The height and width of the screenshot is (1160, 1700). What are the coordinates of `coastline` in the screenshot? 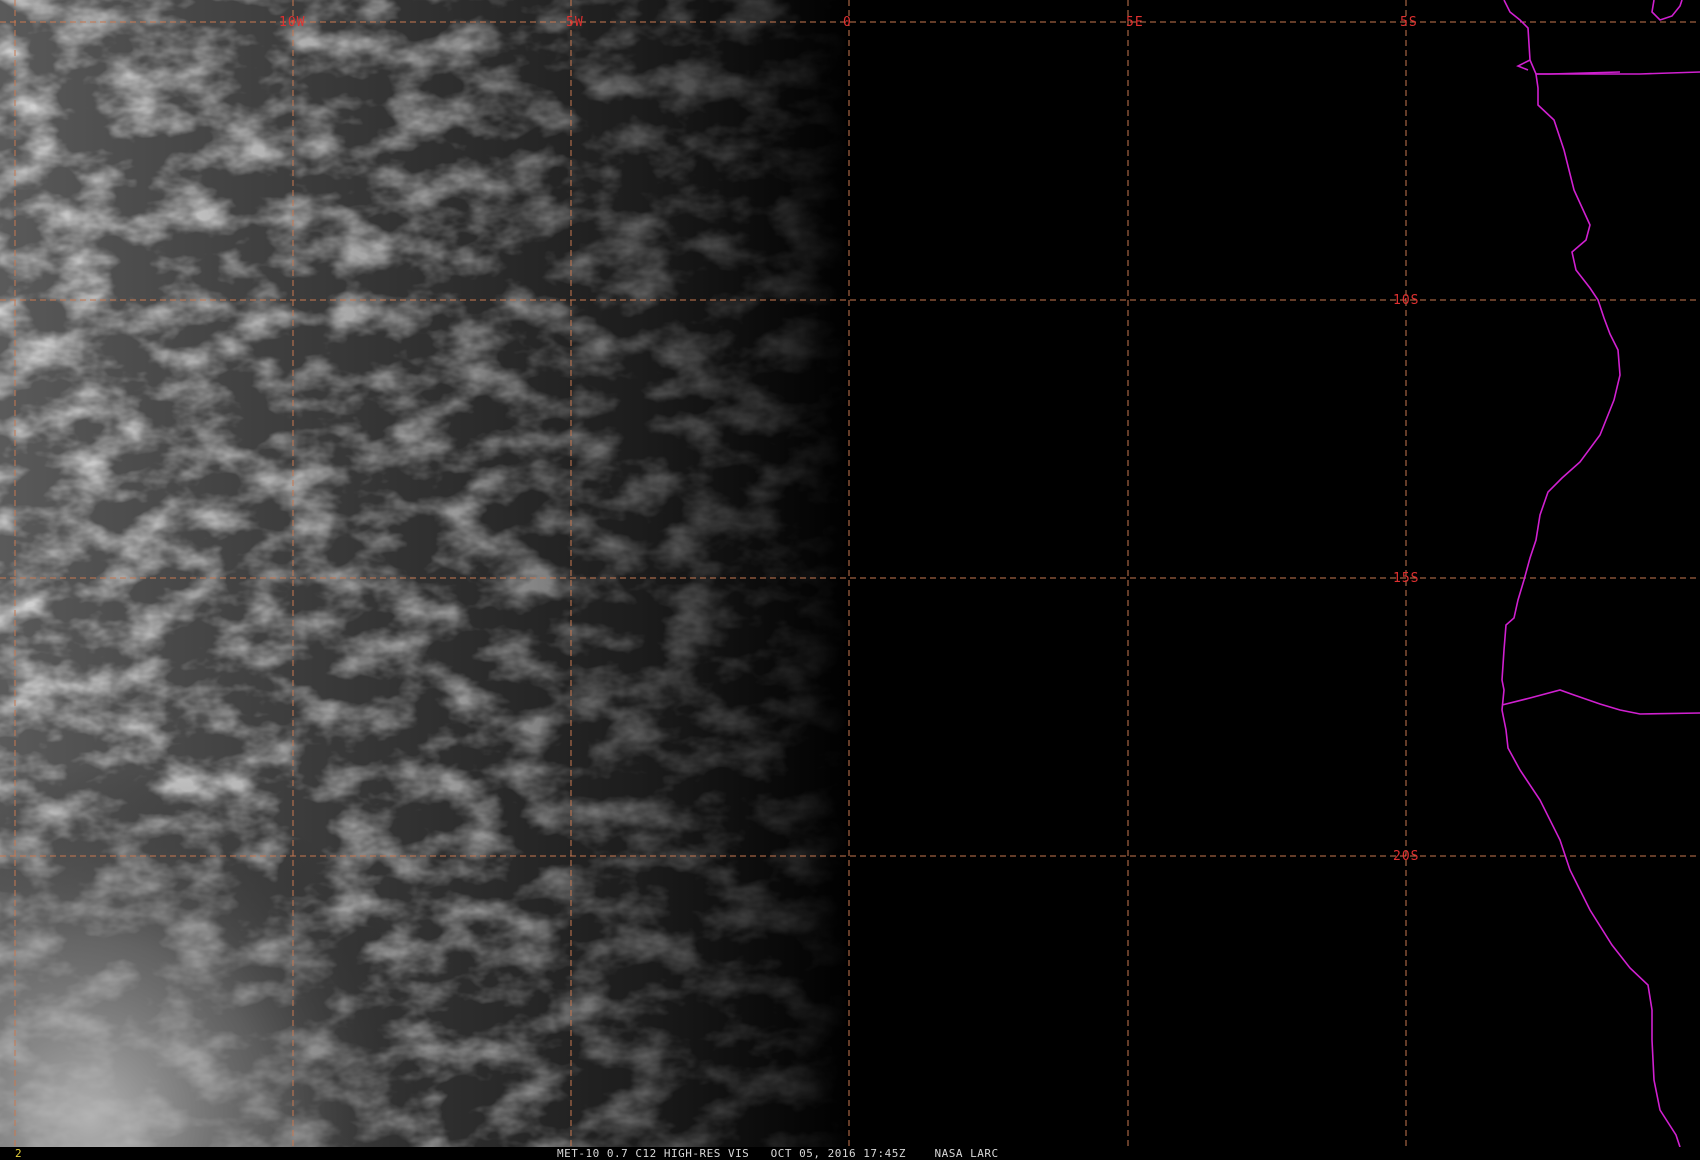 It's located at (1600, 573).